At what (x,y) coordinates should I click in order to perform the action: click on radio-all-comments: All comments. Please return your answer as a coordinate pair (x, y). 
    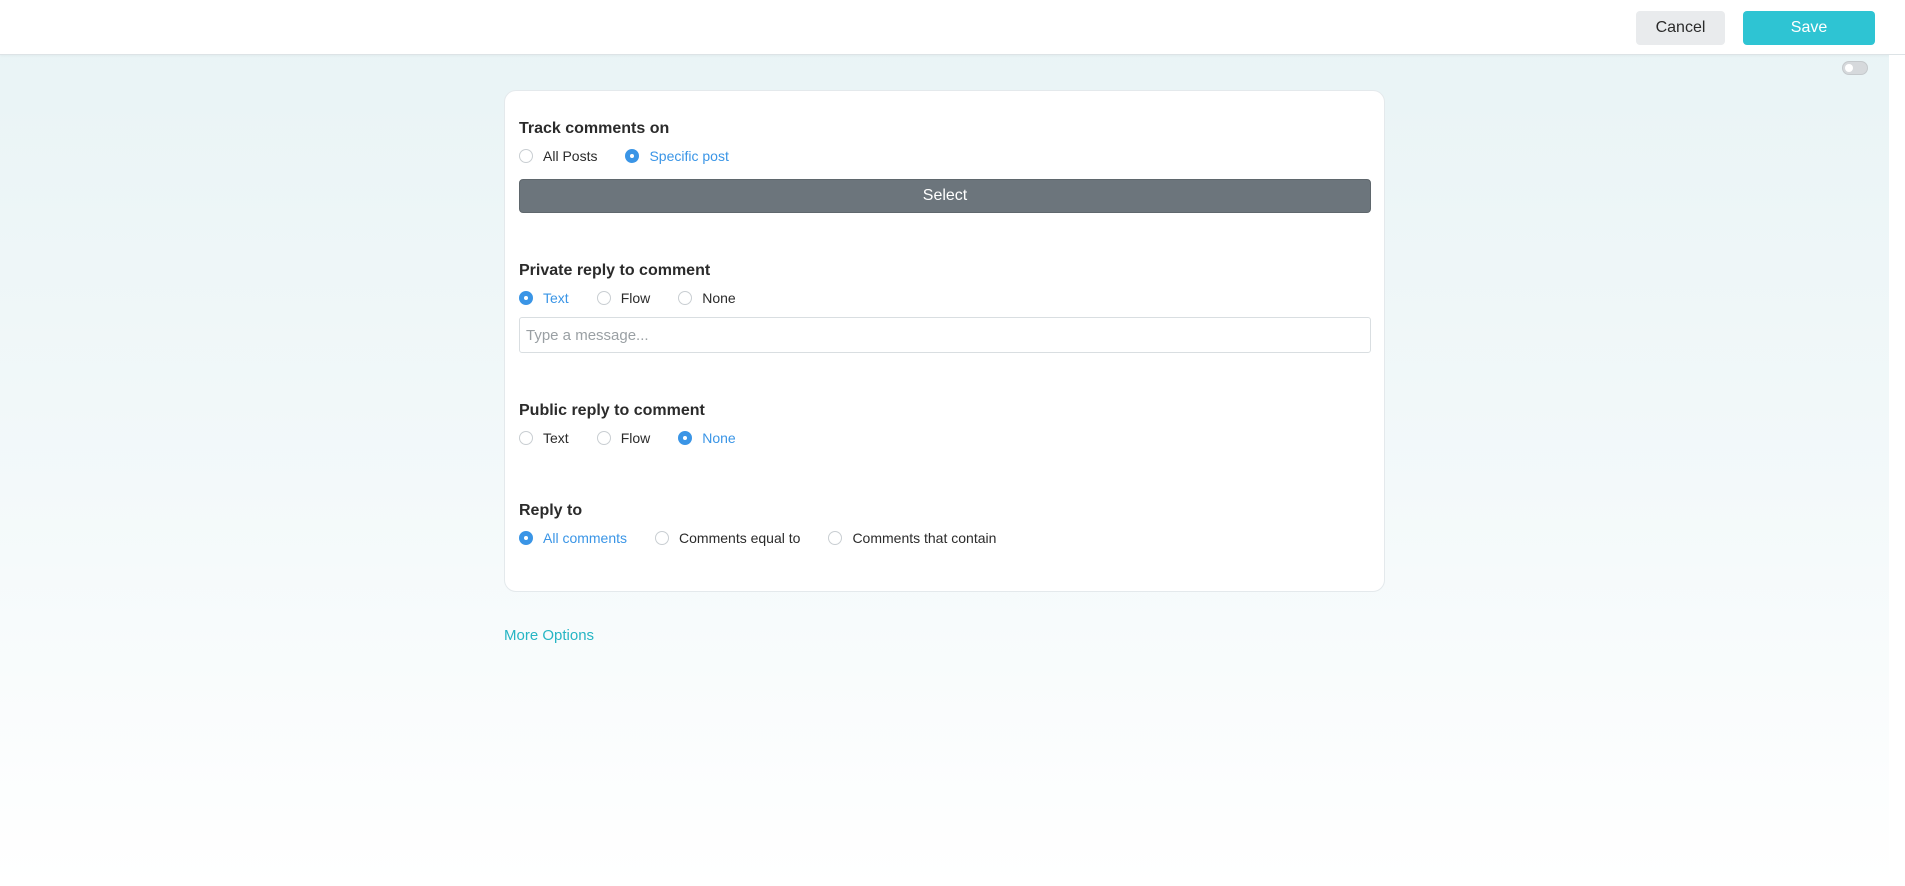
    Looking at the image, I should click on (573, 538).